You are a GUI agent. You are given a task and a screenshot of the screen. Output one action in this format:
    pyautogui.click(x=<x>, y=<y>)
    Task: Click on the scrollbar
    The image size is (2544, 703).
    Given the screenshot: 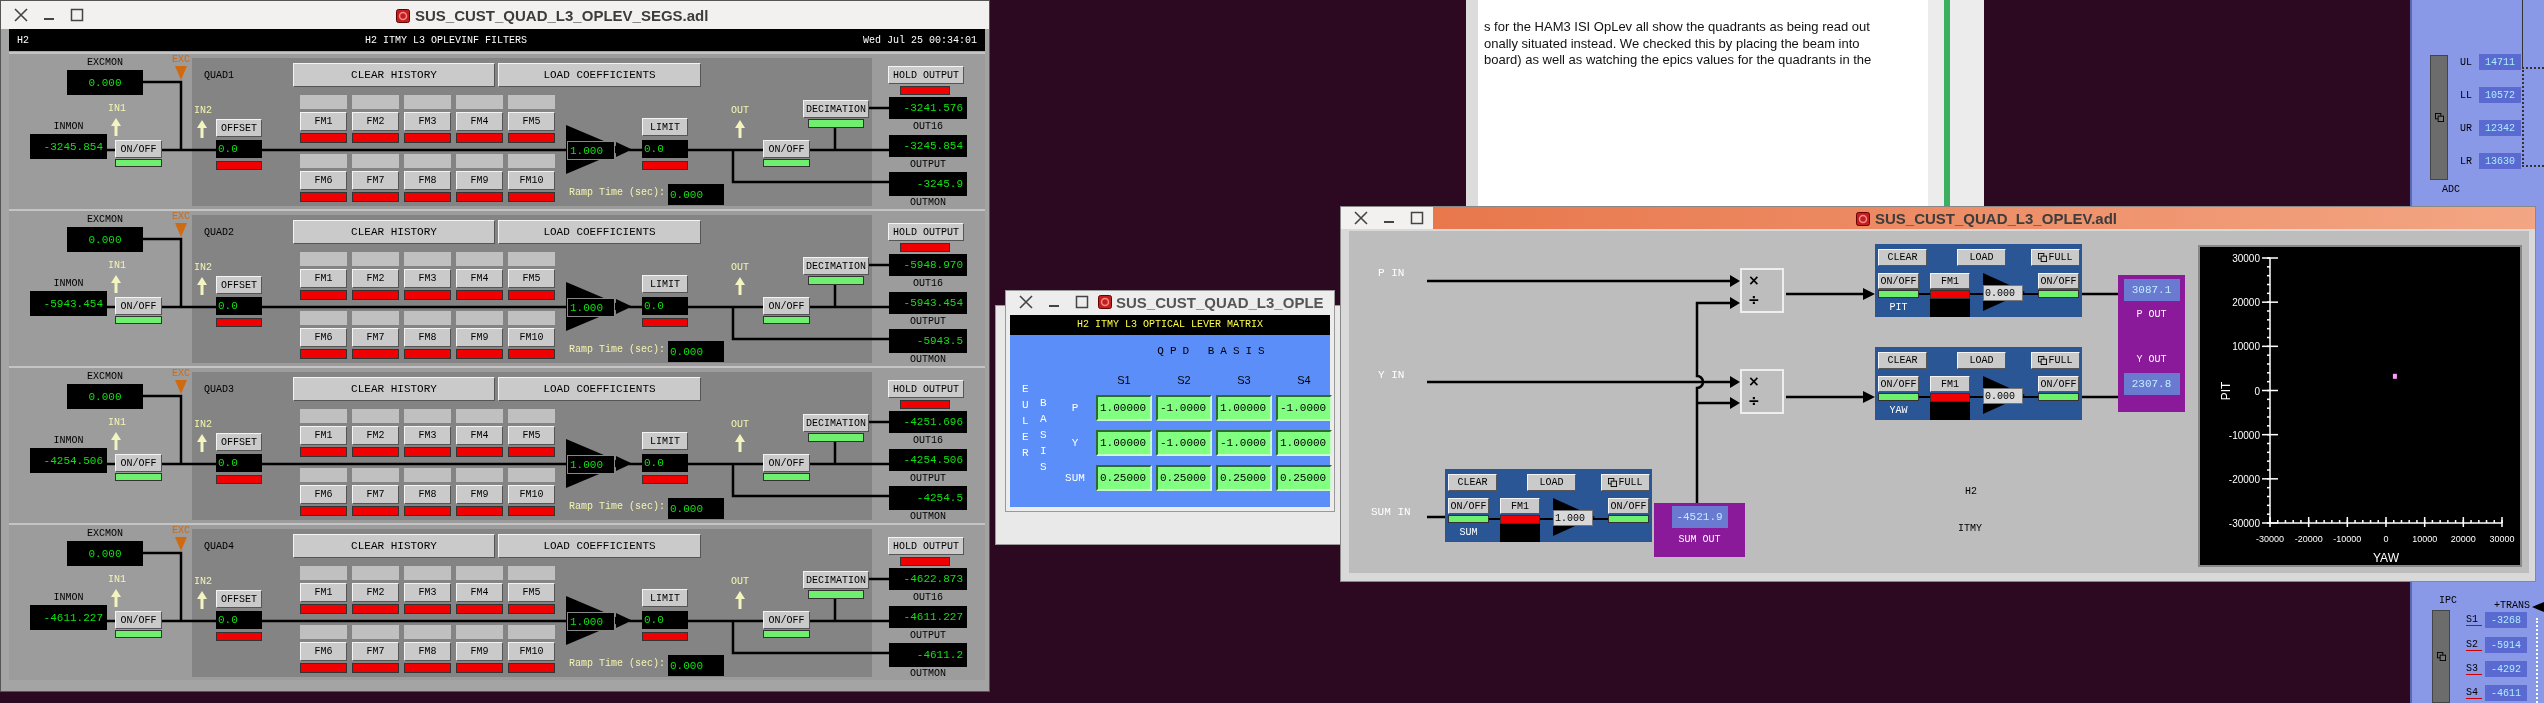 What is the action you would take?
    pyautogui.click(x=1472, y=103)
    